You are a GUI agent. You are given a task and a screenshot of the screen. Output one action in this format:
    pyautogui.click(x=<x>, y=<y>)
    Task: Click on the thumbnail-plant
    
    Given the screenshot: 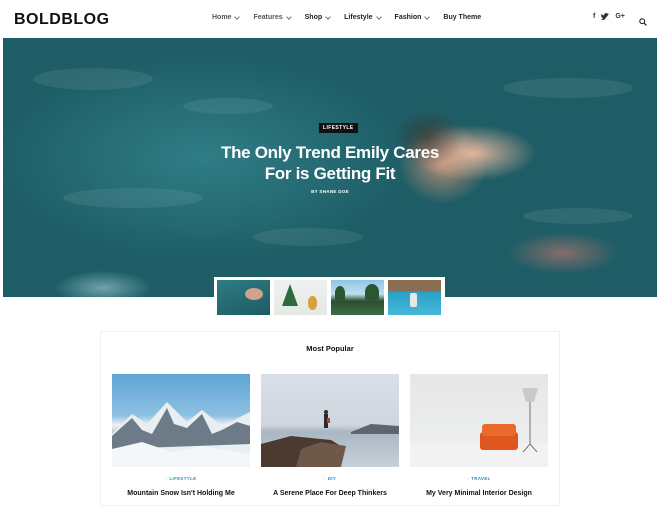 What is the action you would take?
    pyautogui.click(x=300, y=297)
    